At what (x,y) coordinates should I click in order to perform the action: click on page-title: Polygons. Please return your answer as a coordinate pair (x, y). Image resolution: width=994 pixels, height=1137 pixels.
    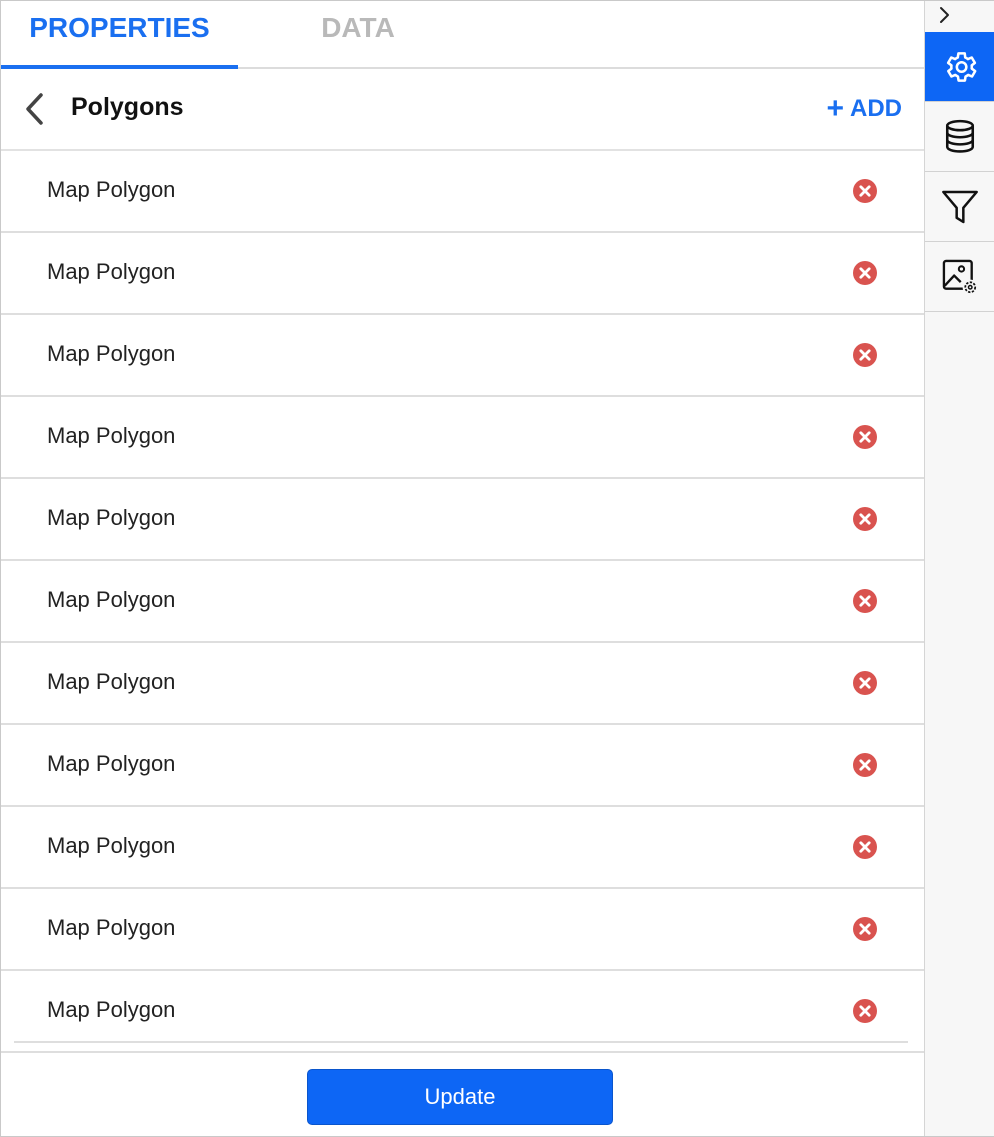
    Looking at the image, I should click on (127, 107).